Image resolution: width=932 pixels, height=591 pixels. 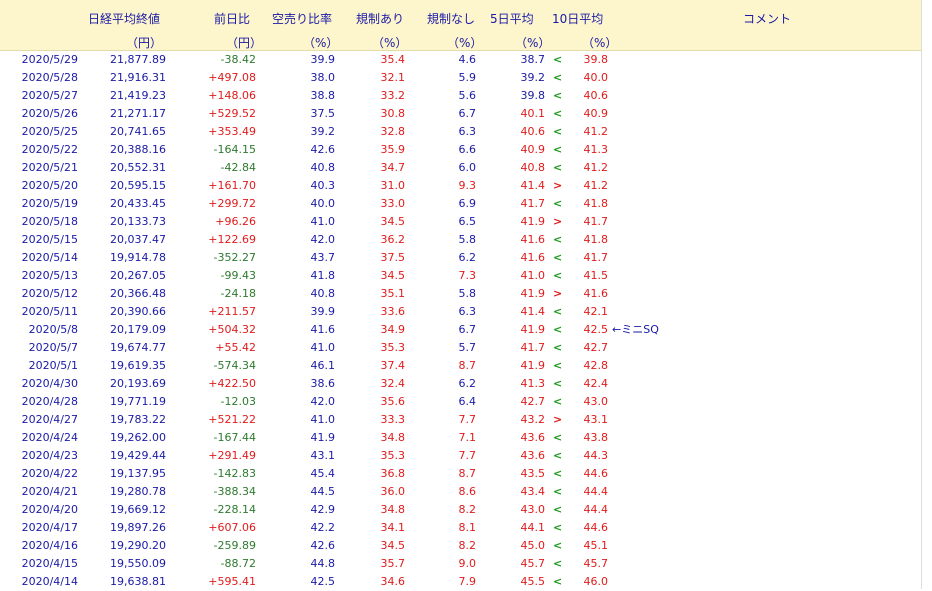 What do you see at coordinates (49, 149) in the screenshot?
I see `cell-date: 2020/5/22` at bounding box center [49, 149].